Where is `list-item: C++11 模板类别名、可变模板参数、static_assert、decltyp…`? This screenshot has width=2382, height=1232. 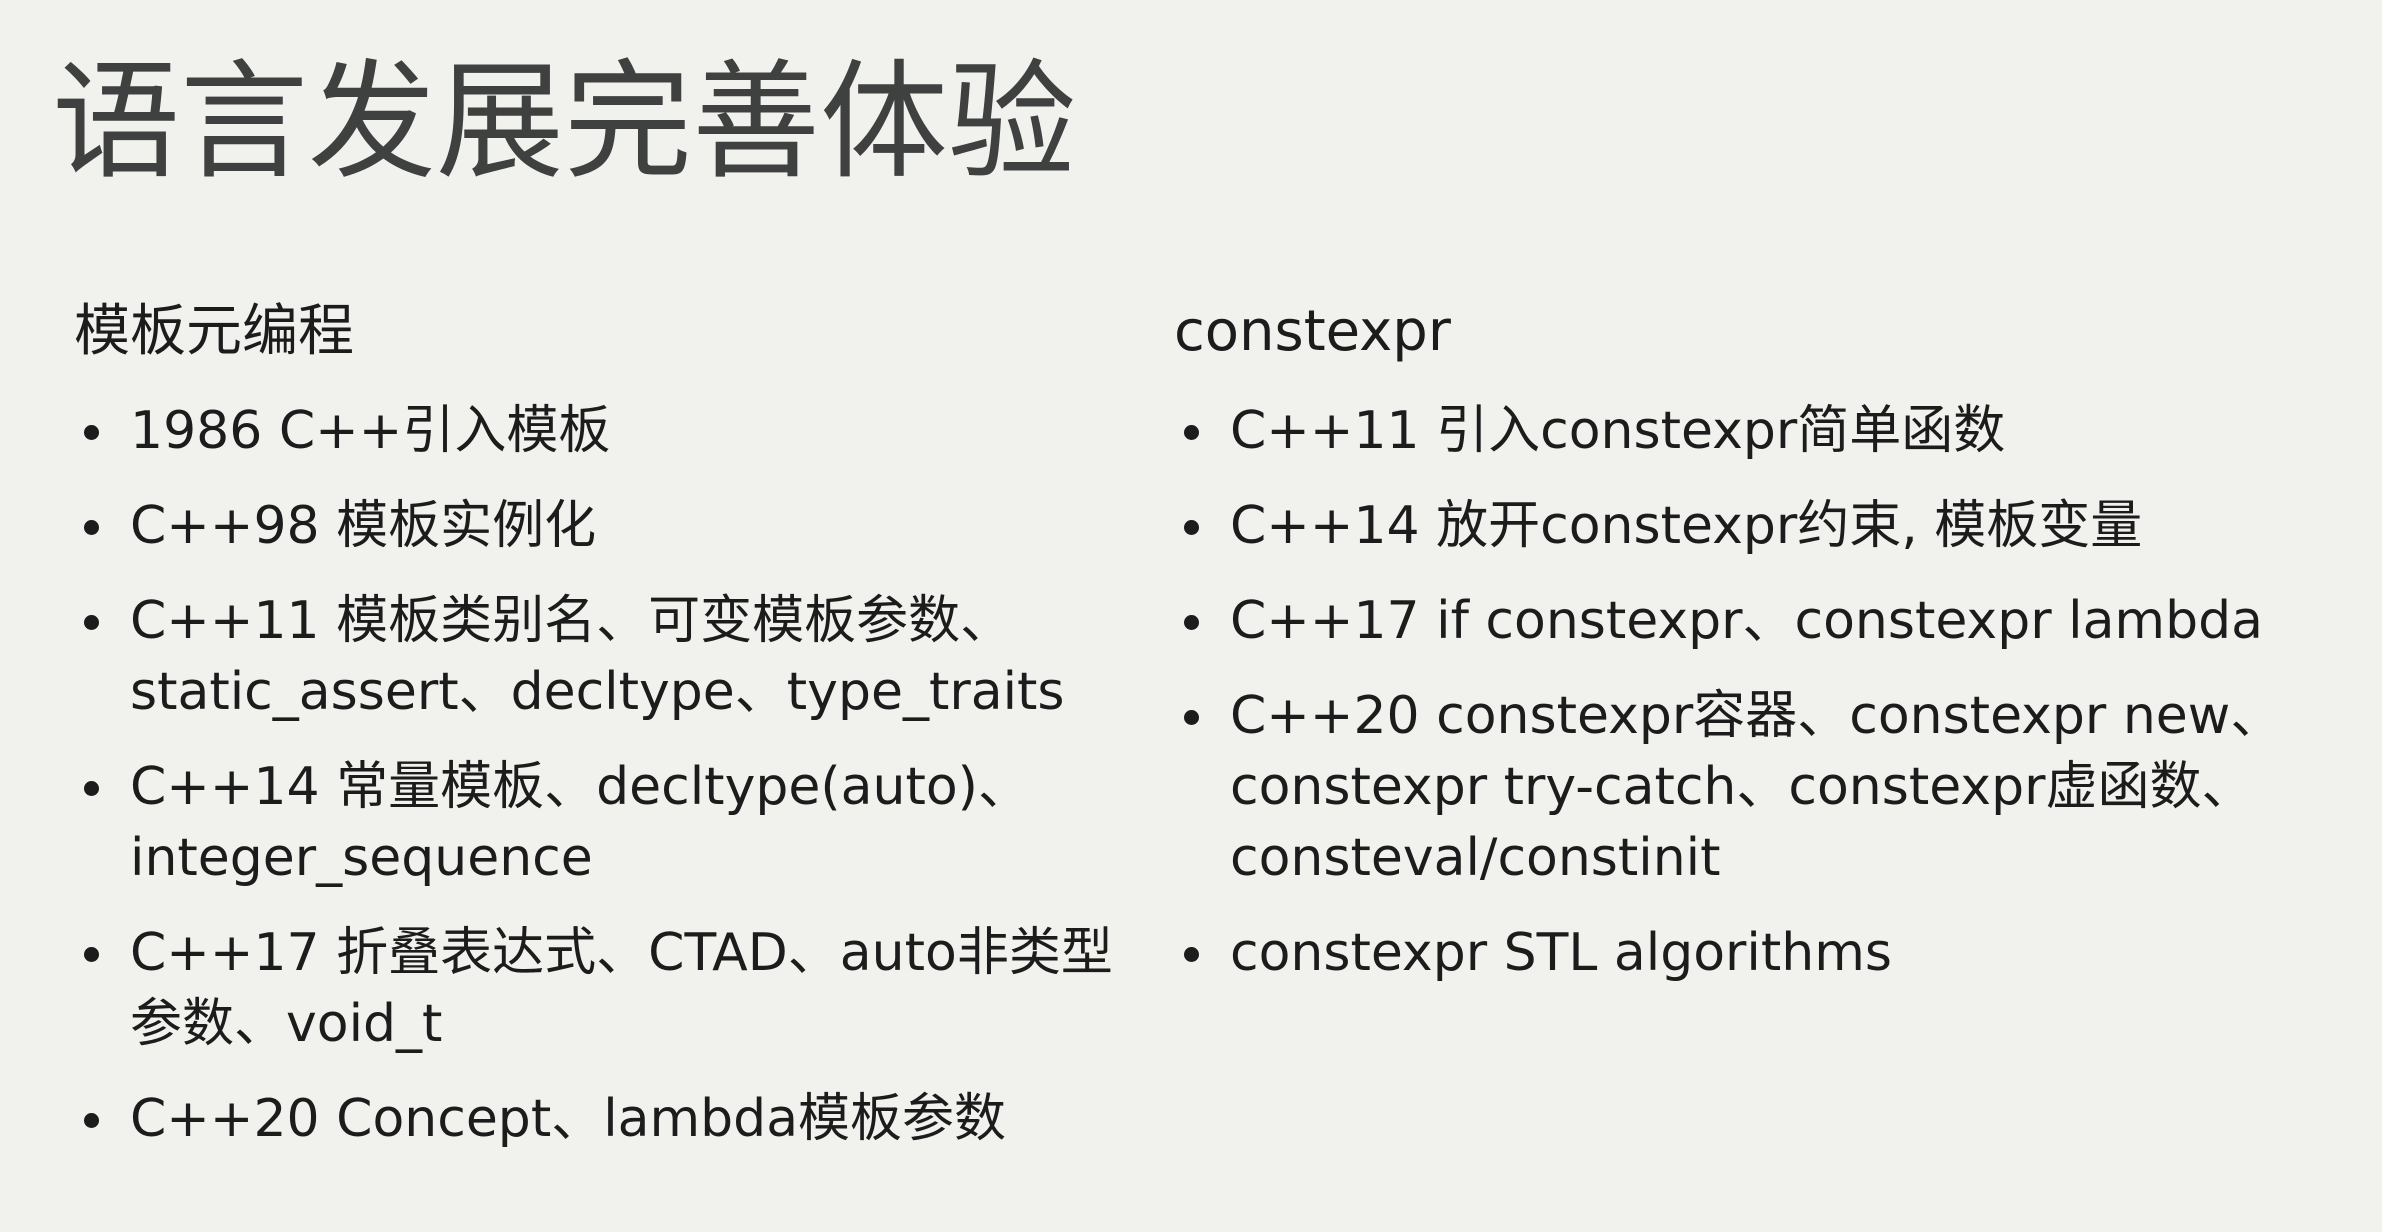
list-item: C++11 模板类别名、可变模板参数、static_assert、decltyp… is located at coordinates (604, 657).